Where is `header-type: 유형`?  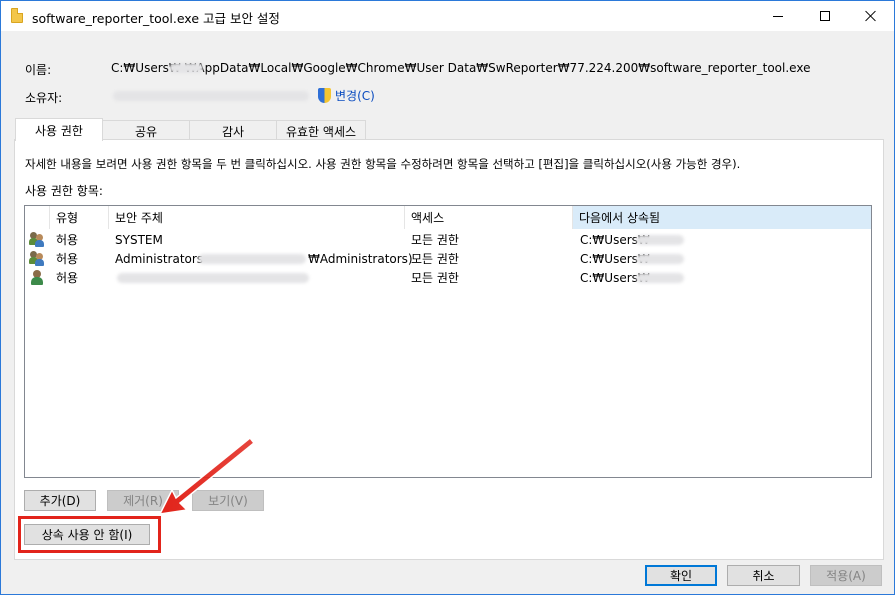 header-type: 유형 is located at coordinates (79, 217).